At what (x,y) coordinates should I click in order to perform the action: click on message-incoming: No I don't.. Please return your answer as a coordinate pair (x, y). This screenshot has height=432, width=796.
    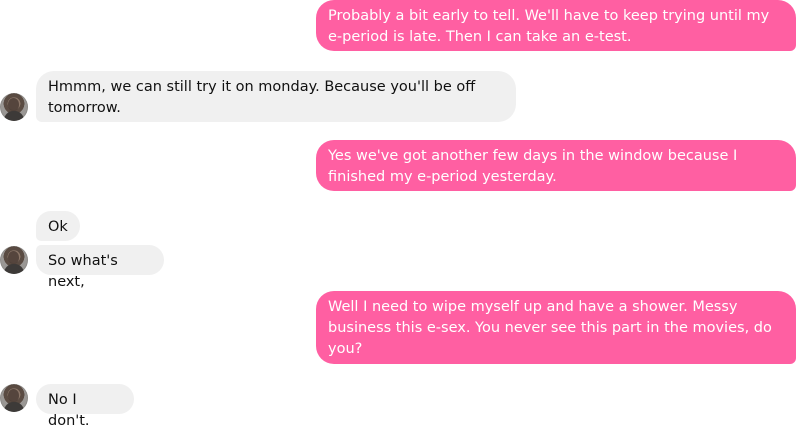
    Looking at the image, I should click on (85, 406).